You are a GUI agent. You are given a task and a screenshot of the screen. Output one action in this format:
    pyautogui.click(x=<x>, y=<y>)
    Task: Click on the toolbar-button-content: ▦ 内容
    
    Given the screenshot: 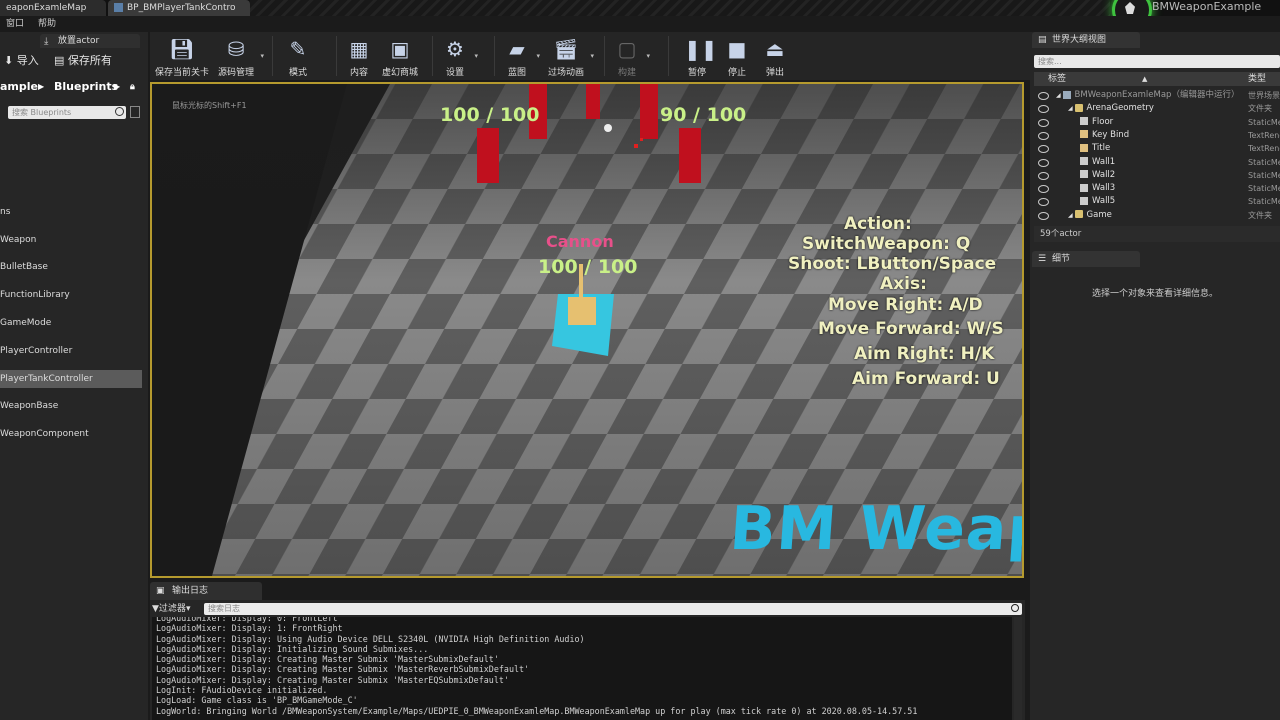 What is the action you would take?
    pyautogui.click(x=359, y=56)
    